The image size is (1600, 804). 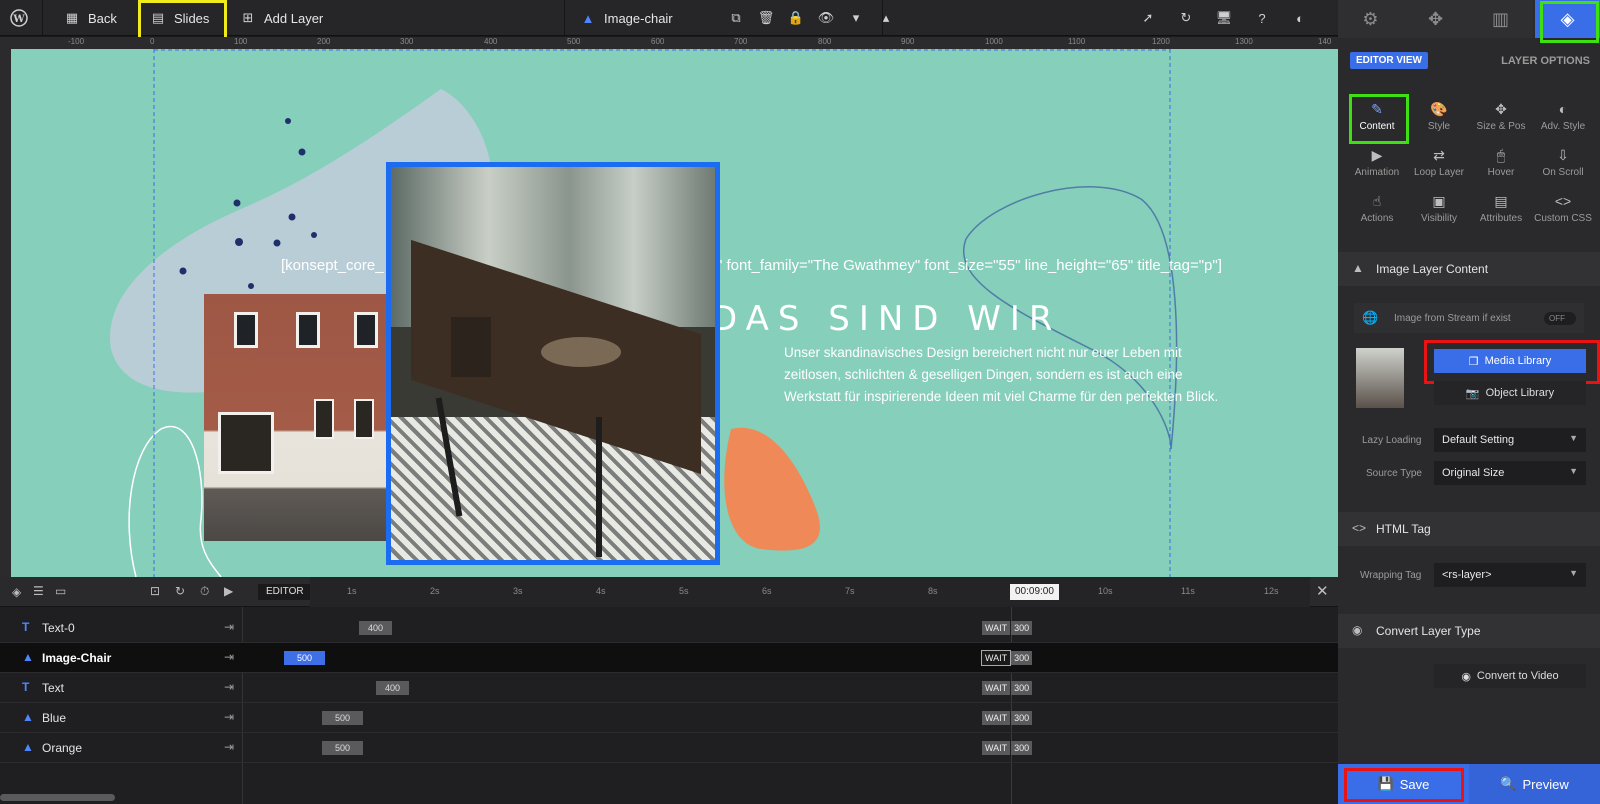 I want to click on desktop-icon: 🖥, so click(x=1224, y=18).